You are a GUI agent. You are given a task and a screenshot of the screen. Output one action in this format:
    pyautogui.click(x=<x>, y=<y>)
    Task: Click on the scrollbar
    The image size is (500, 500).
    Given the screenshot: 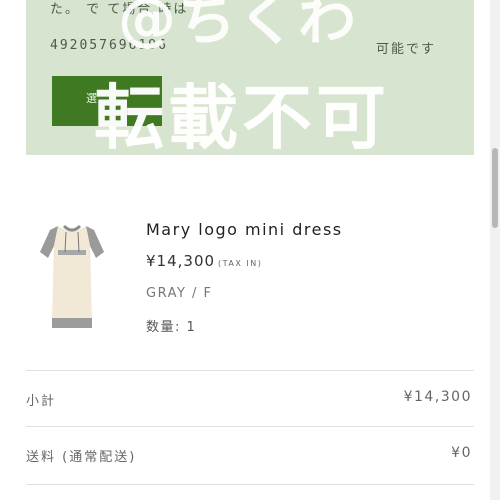 What is the action you would take?
    pyautogui.click(x=495, y=250)
    